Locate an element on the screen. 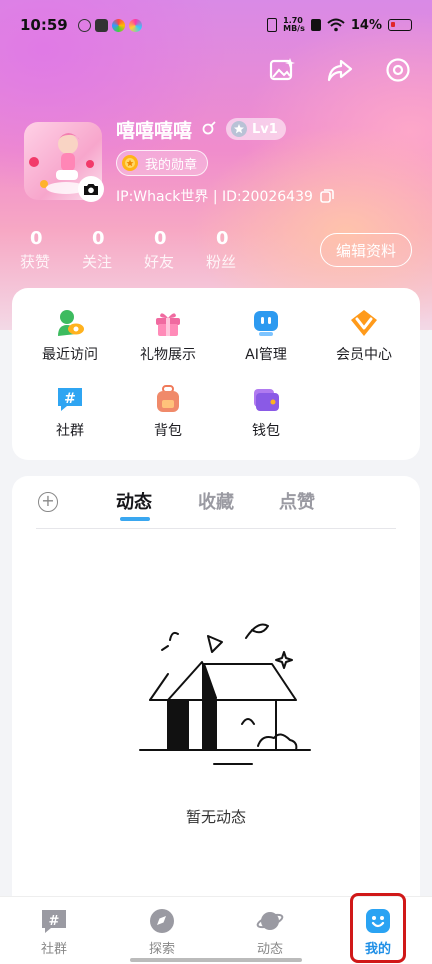 The height and width of the screenshot is (964, 432). wallet-icon is located at coordinates (266, 400).